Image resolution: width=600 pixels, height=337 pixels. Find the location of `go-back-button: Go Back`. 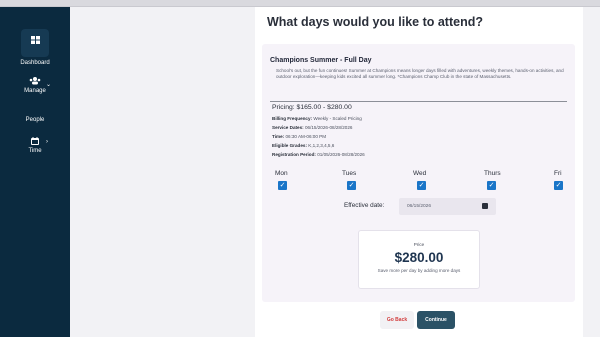

go-back-button: Go Back is located at coordinates (397, 320).